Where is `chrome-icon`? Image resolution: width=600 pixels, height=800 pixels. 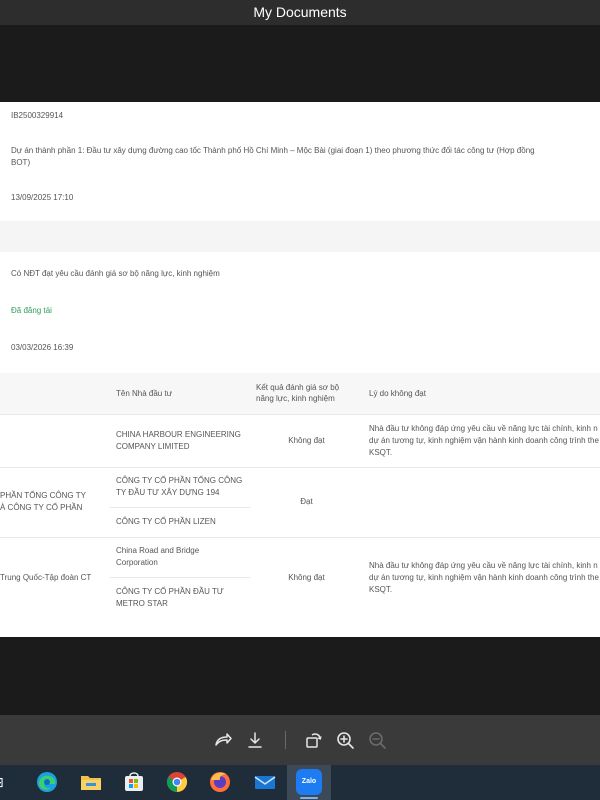
chrome-icon is located at coordinates (177, 782).